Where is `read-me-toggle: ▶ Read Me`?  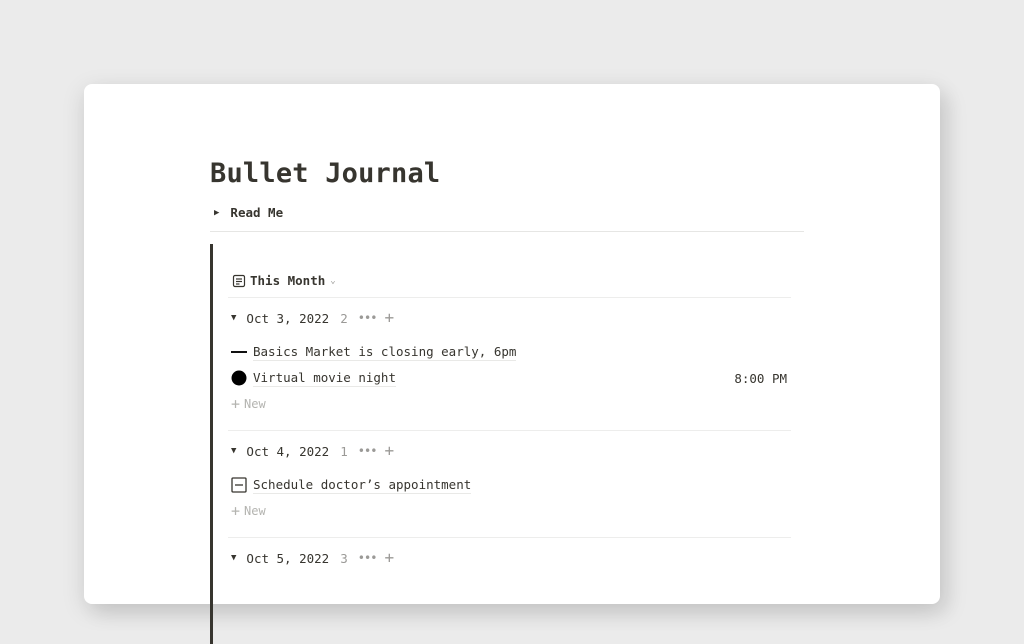
read-me-toggle: ▶ Read Me is located at coordinates (248, 212).